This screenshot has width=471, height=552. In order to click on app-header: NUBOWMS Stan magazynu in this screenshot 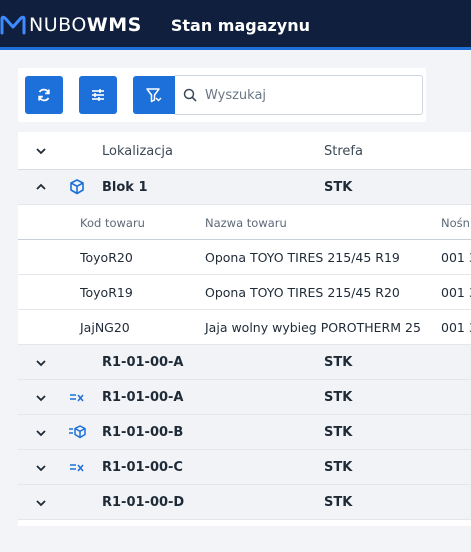, I will do `click(235, 25)`.